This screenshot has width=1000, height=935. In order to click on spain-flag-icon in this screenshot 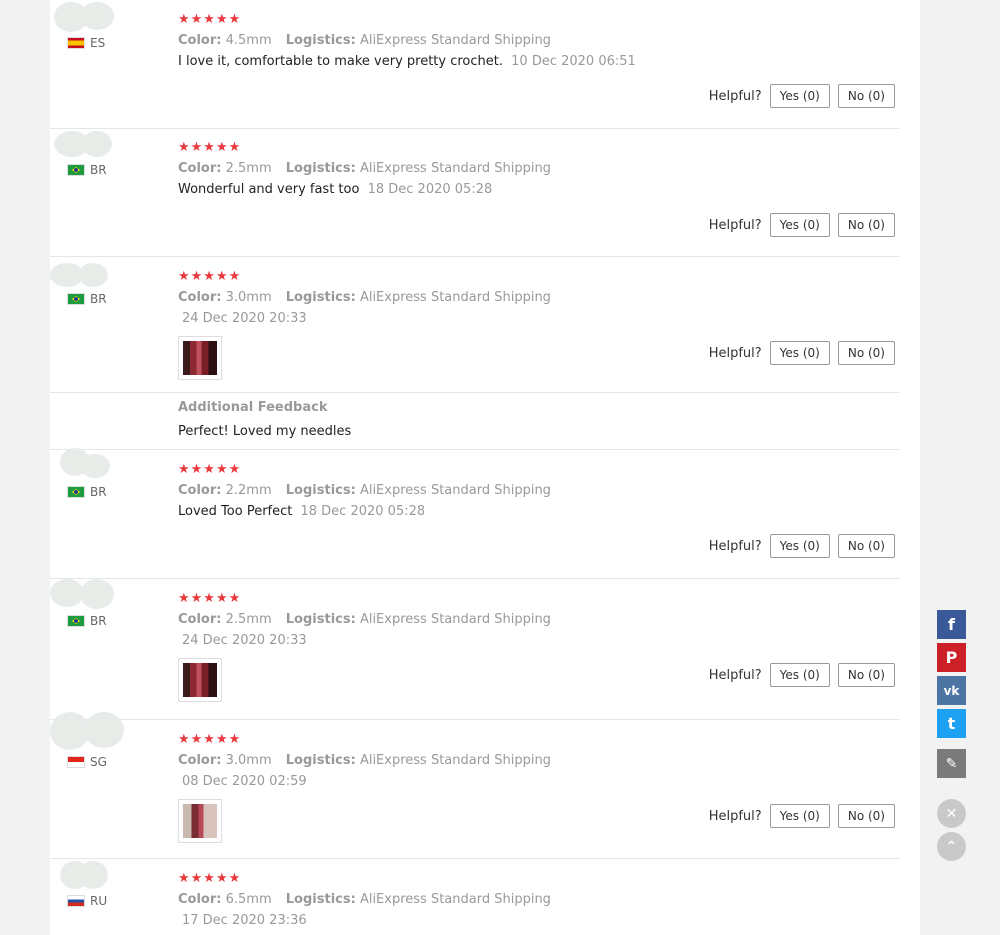, I will do `click(76, 43)`.